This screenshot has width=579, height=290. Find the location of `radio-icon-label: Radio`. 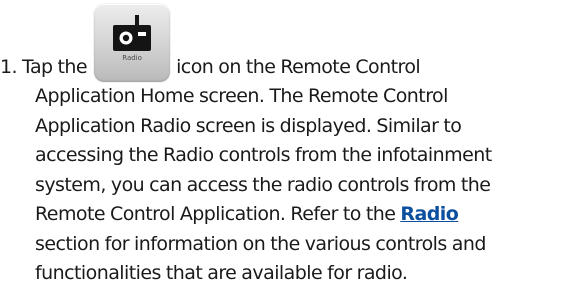

radio-icon-label: Radio is located at coordinates (132, 57).